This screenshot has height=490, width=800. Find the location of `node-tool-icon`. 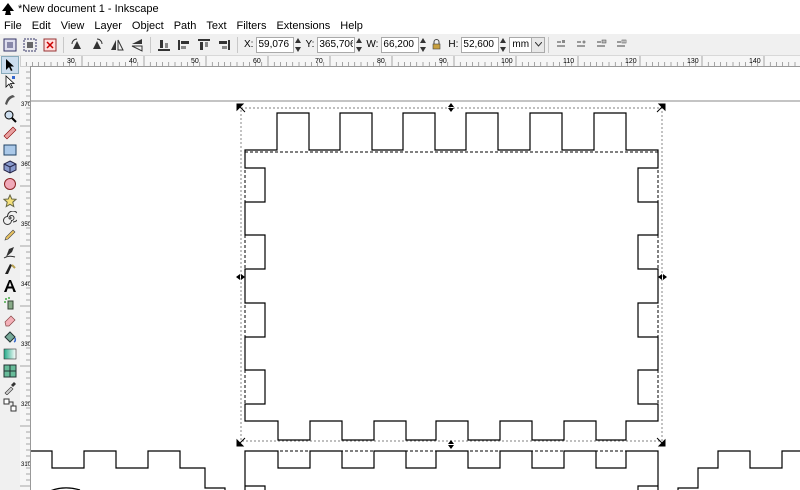

node-tool-icon is located at coordinates (10, 82).